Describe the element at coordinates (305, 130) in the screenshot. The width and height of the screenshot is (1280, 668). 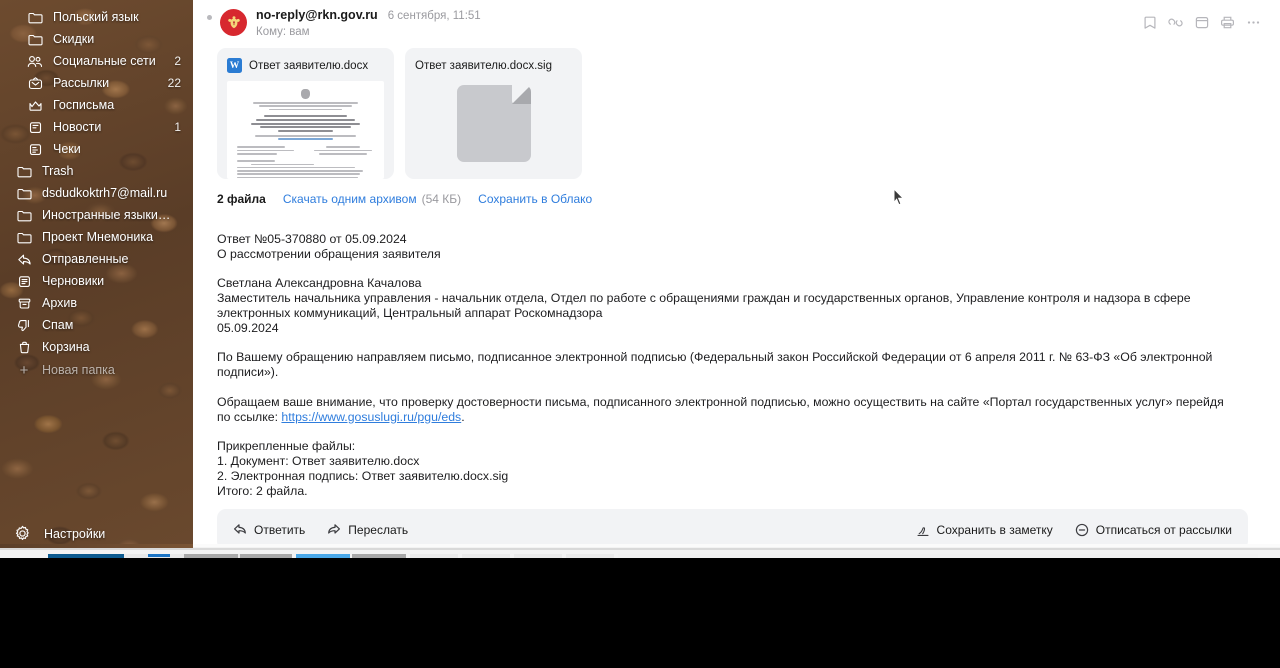
I see `attachment-preview-thumbnail` at that location.